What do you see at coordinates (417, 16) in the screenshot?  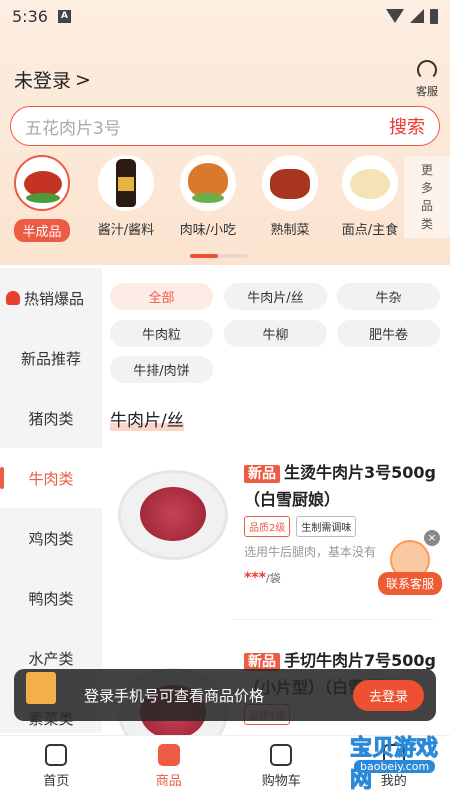 I see `signal-icon` at bounding box center [417, 16].